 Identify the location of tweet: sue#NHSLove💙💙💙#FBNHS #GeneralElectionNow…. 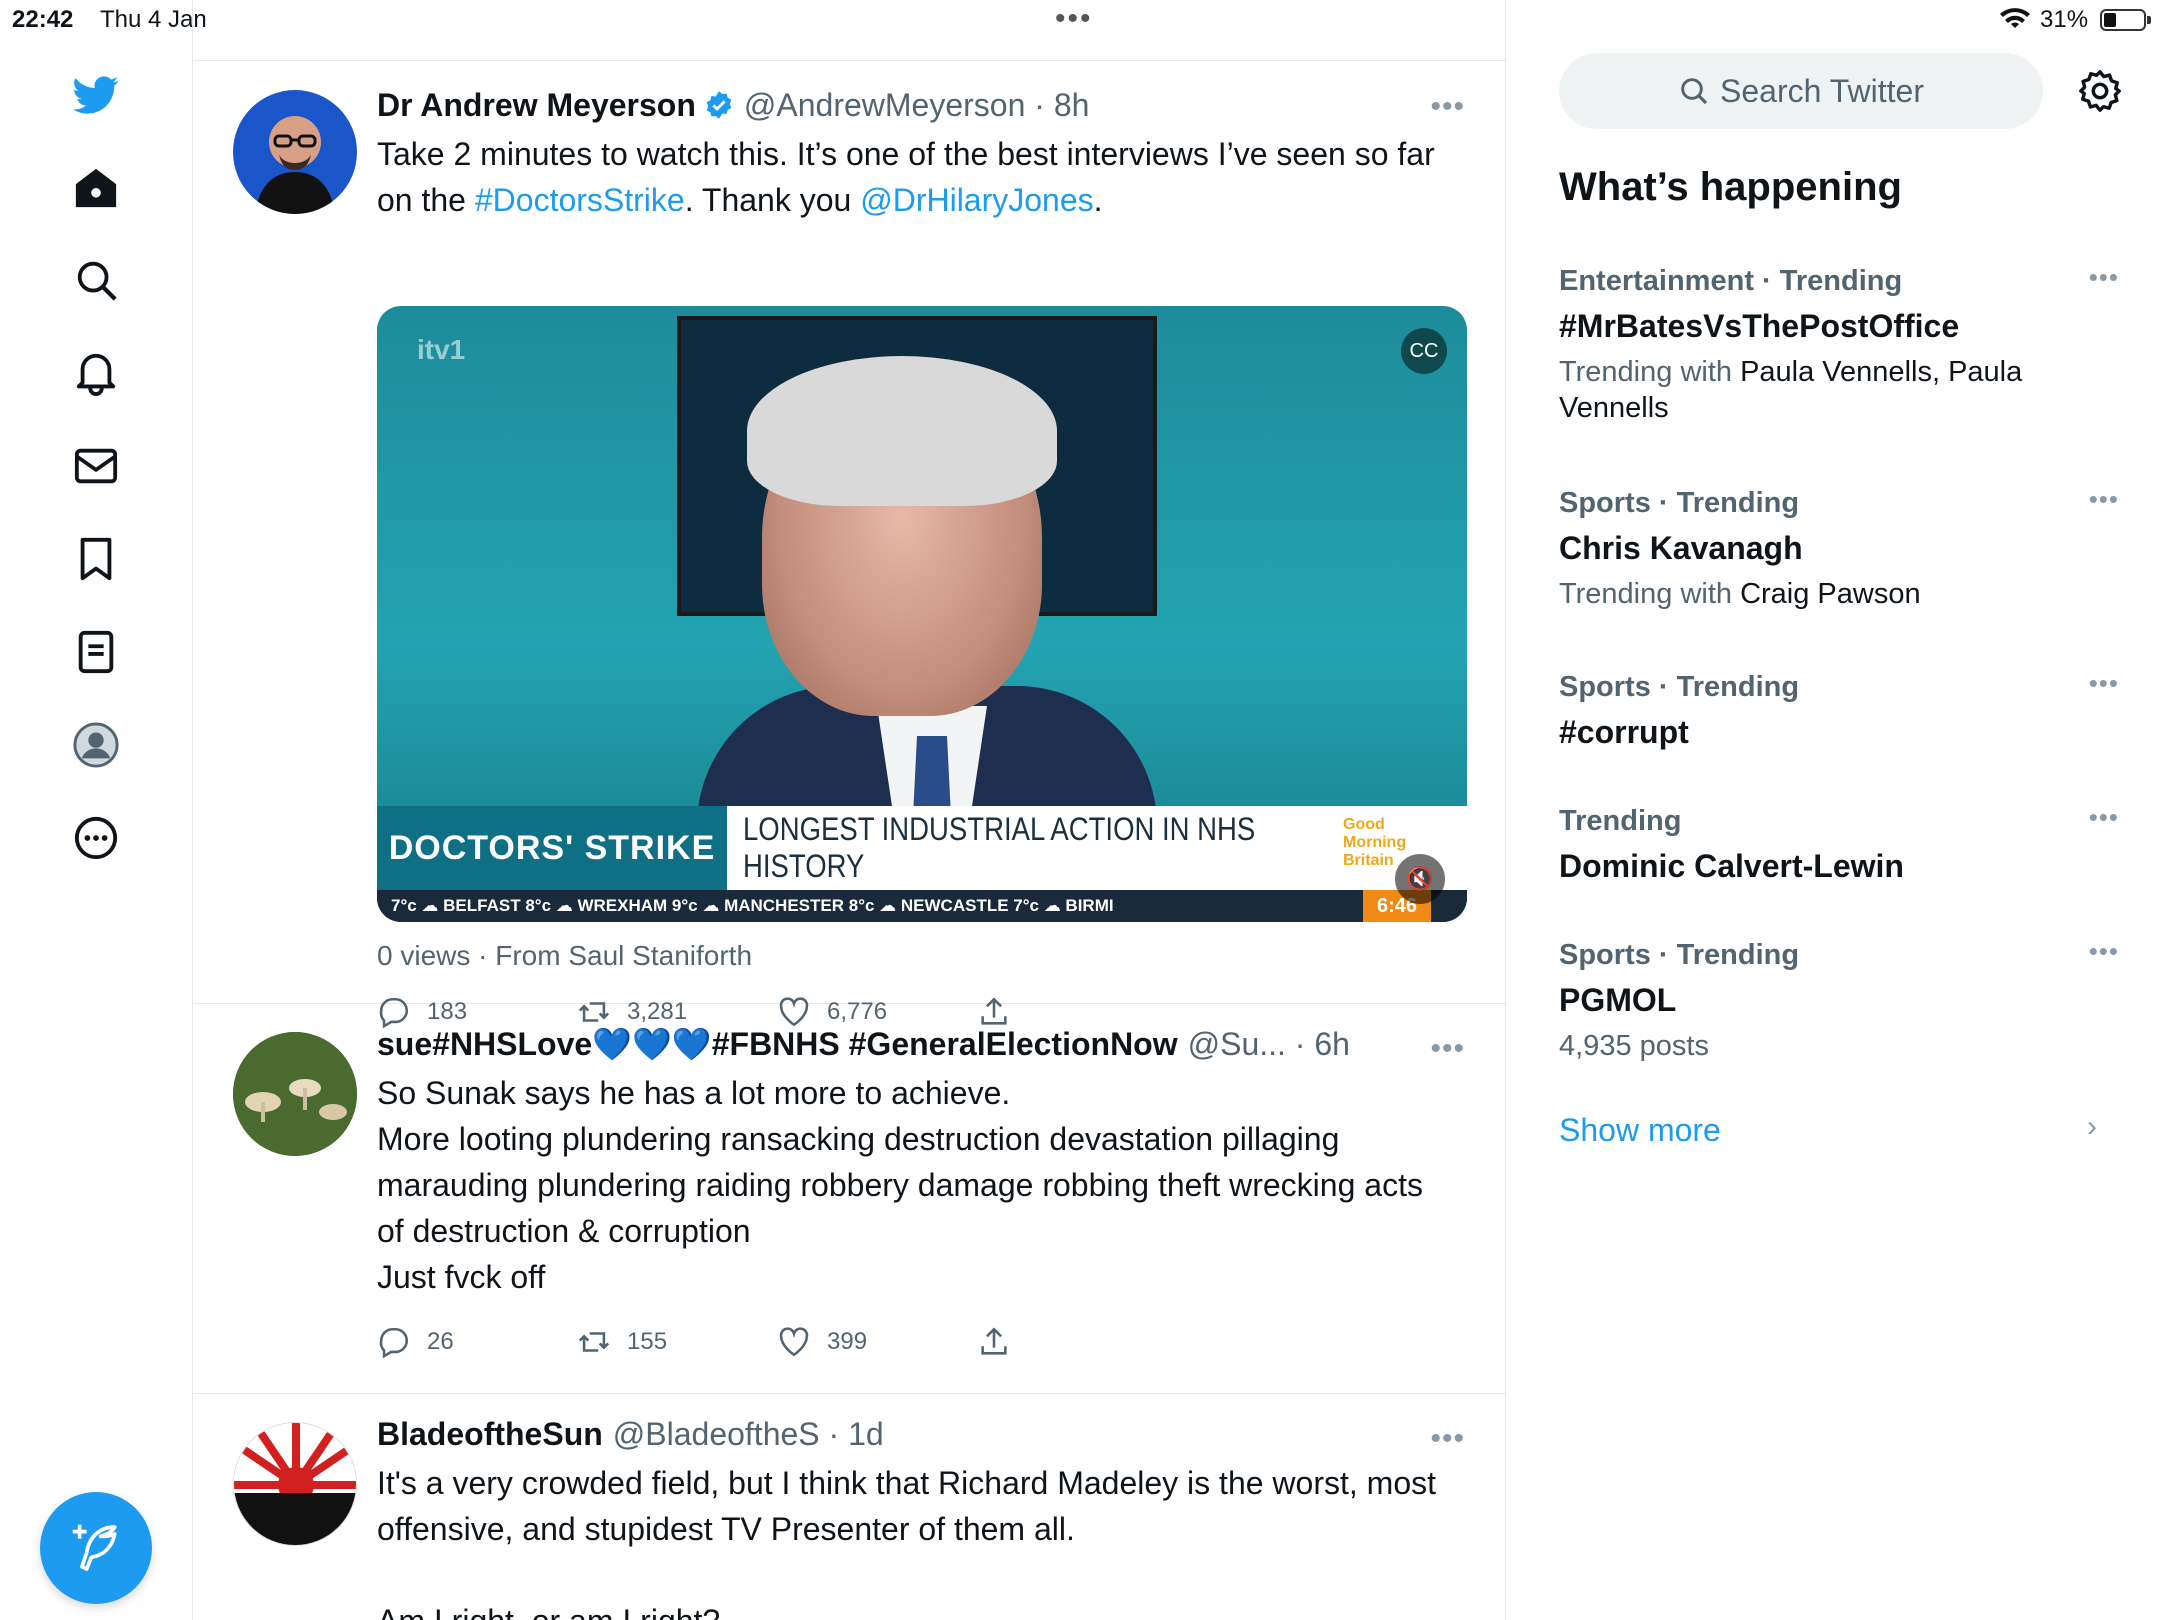
(850, 1199).